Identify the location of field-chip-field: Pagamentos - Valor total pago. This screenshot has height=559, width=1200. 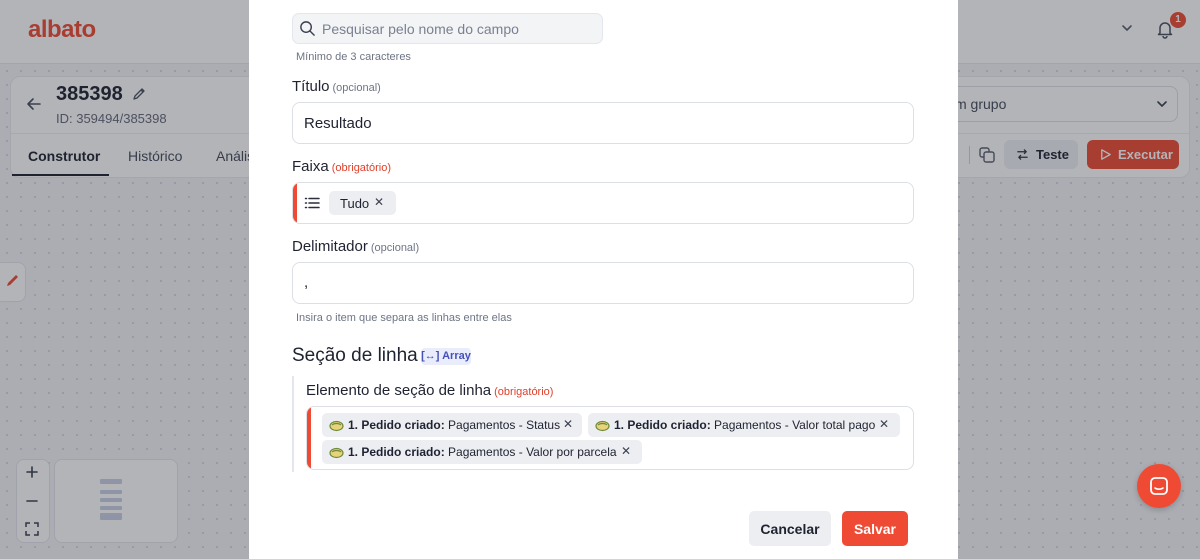
(795, 425).